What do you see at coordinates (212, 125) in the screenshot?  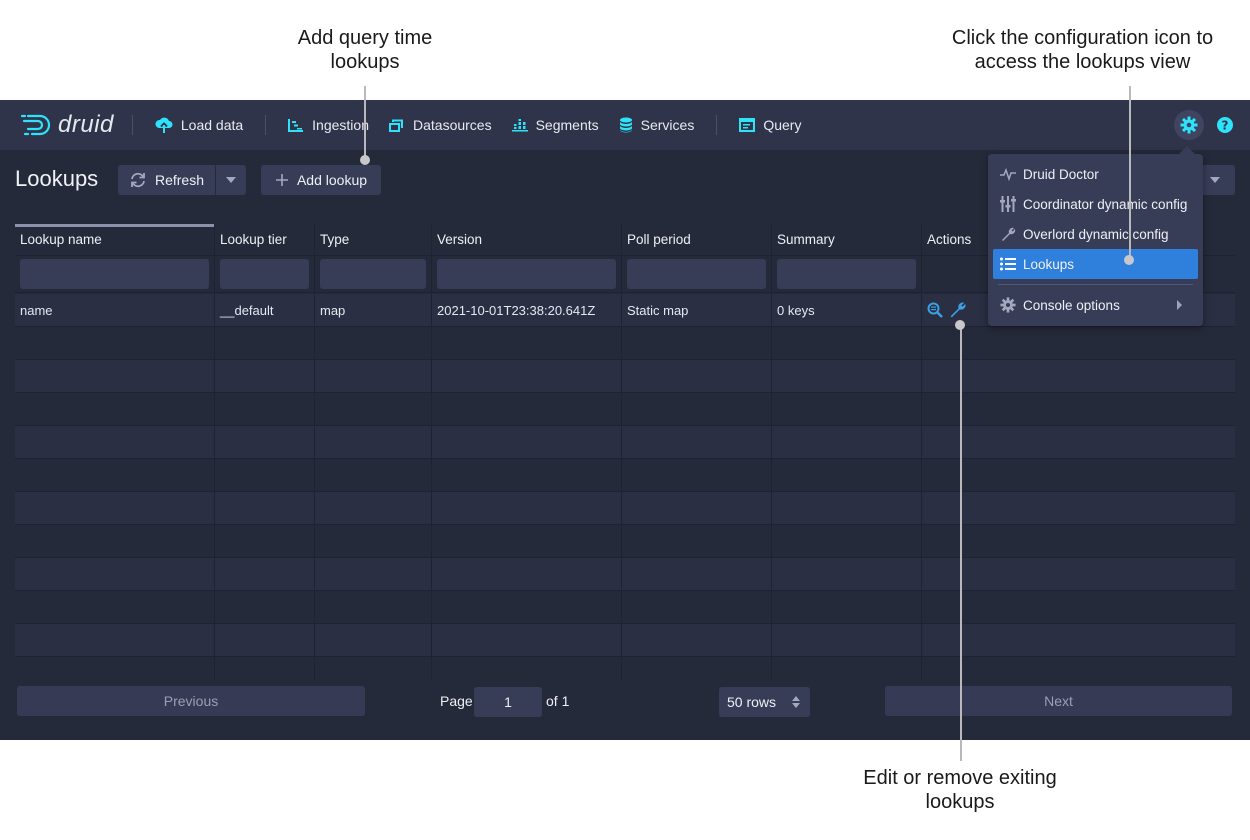 I see `nav-load-data-label: Load data` at bounding box center [212, 125].